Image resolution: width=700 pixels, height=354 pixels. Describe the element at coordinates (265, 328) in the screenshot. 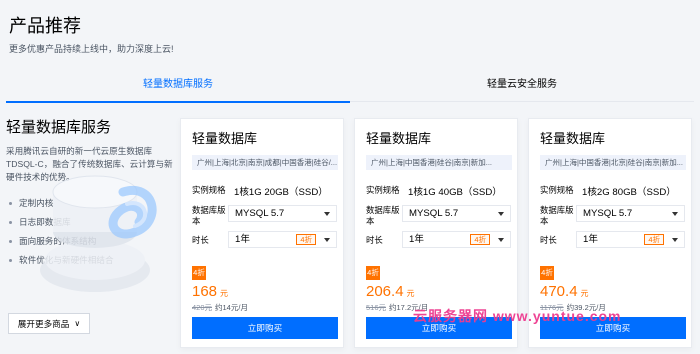

I see `buy-now-button: 立即购买` at that location.